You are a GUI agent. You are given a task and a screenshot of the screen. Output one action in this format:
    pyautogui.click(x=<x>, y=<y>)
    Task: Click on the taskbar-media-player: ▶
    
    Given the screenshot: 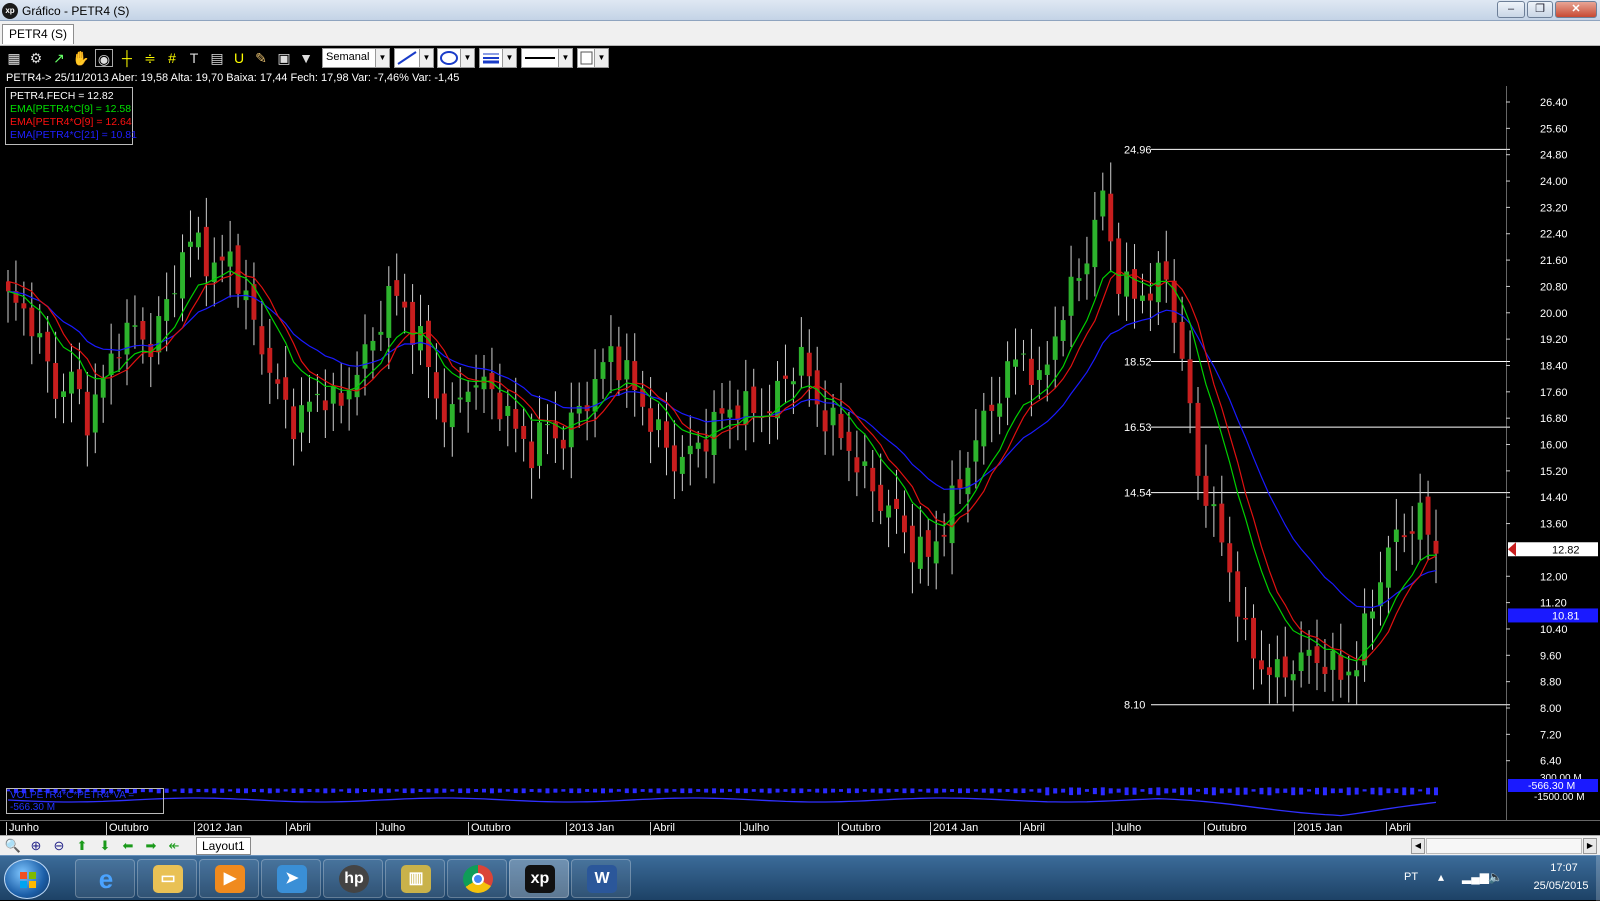 What is the action you would take?
    pyautogui.click(x=229, y=878)
    